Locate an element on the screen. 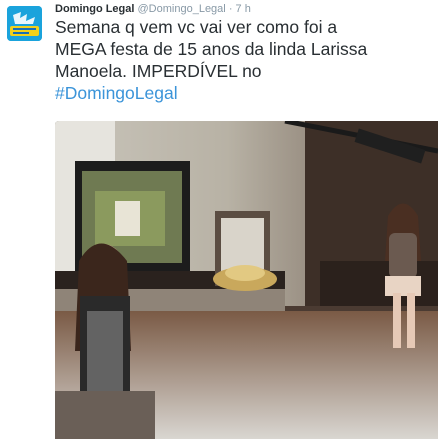 The width and height of the screenshot is (439, 439). domingo-legal-logo-icon is located at coordinates (24, 23).